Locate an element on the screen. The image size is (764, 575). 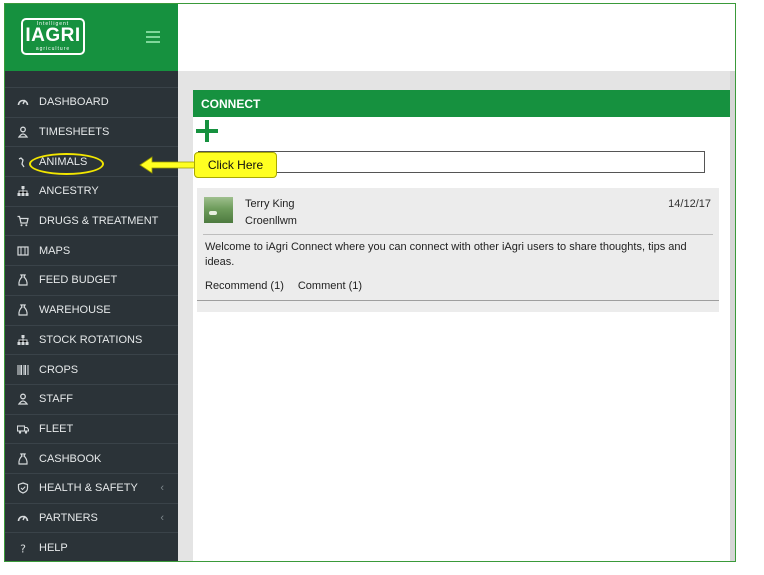
sidebar-item-fleet: FLEET is located at coordinates (91, 428).